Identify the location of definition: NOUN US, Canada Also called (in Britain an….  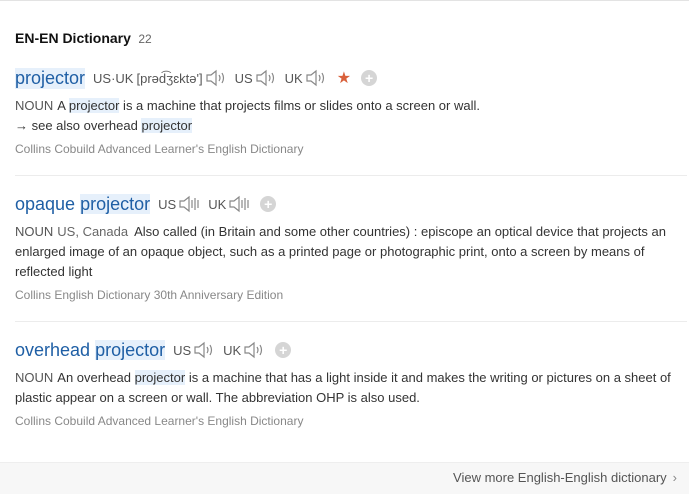
(351, 252).